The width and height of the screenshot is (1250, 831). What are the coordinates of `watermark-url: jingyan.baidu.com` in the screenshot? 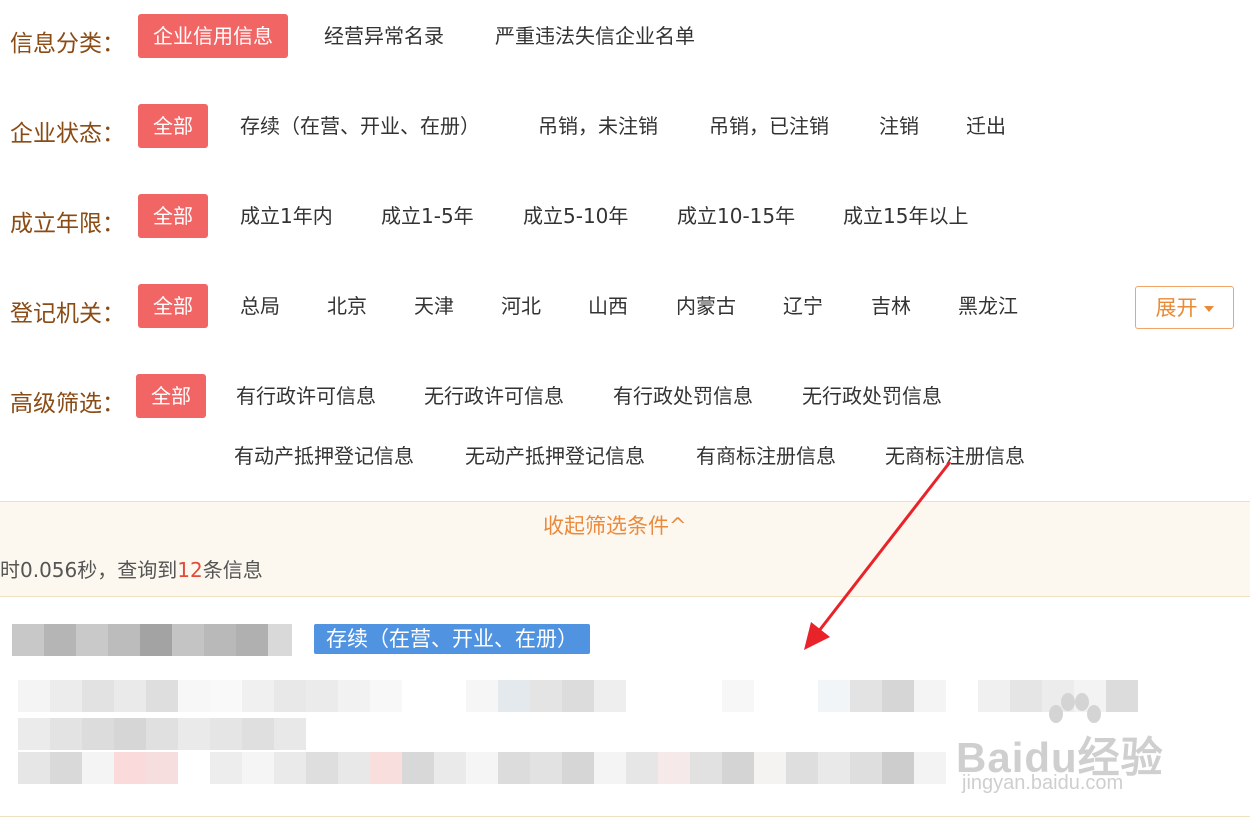 It's located at (1043, 783).